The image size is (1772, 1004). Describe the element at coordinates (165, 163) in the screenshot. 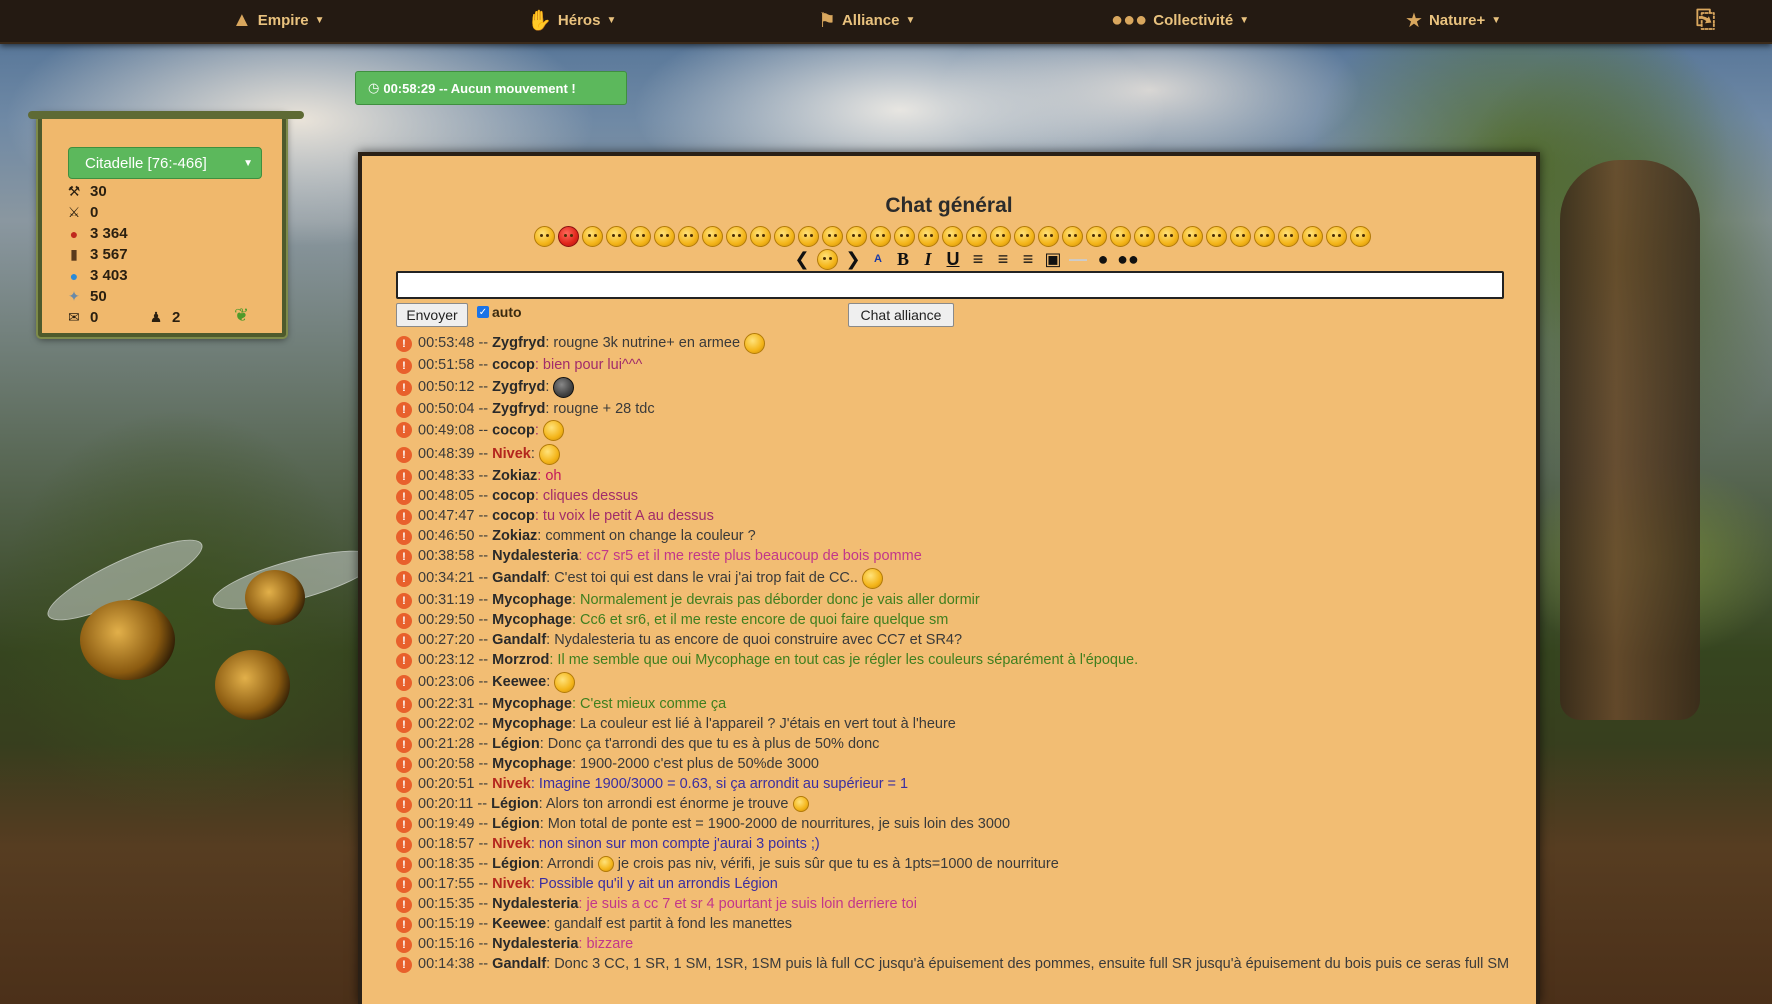

I see `city-select: Citadelle [76:-466] ▼` at that location.